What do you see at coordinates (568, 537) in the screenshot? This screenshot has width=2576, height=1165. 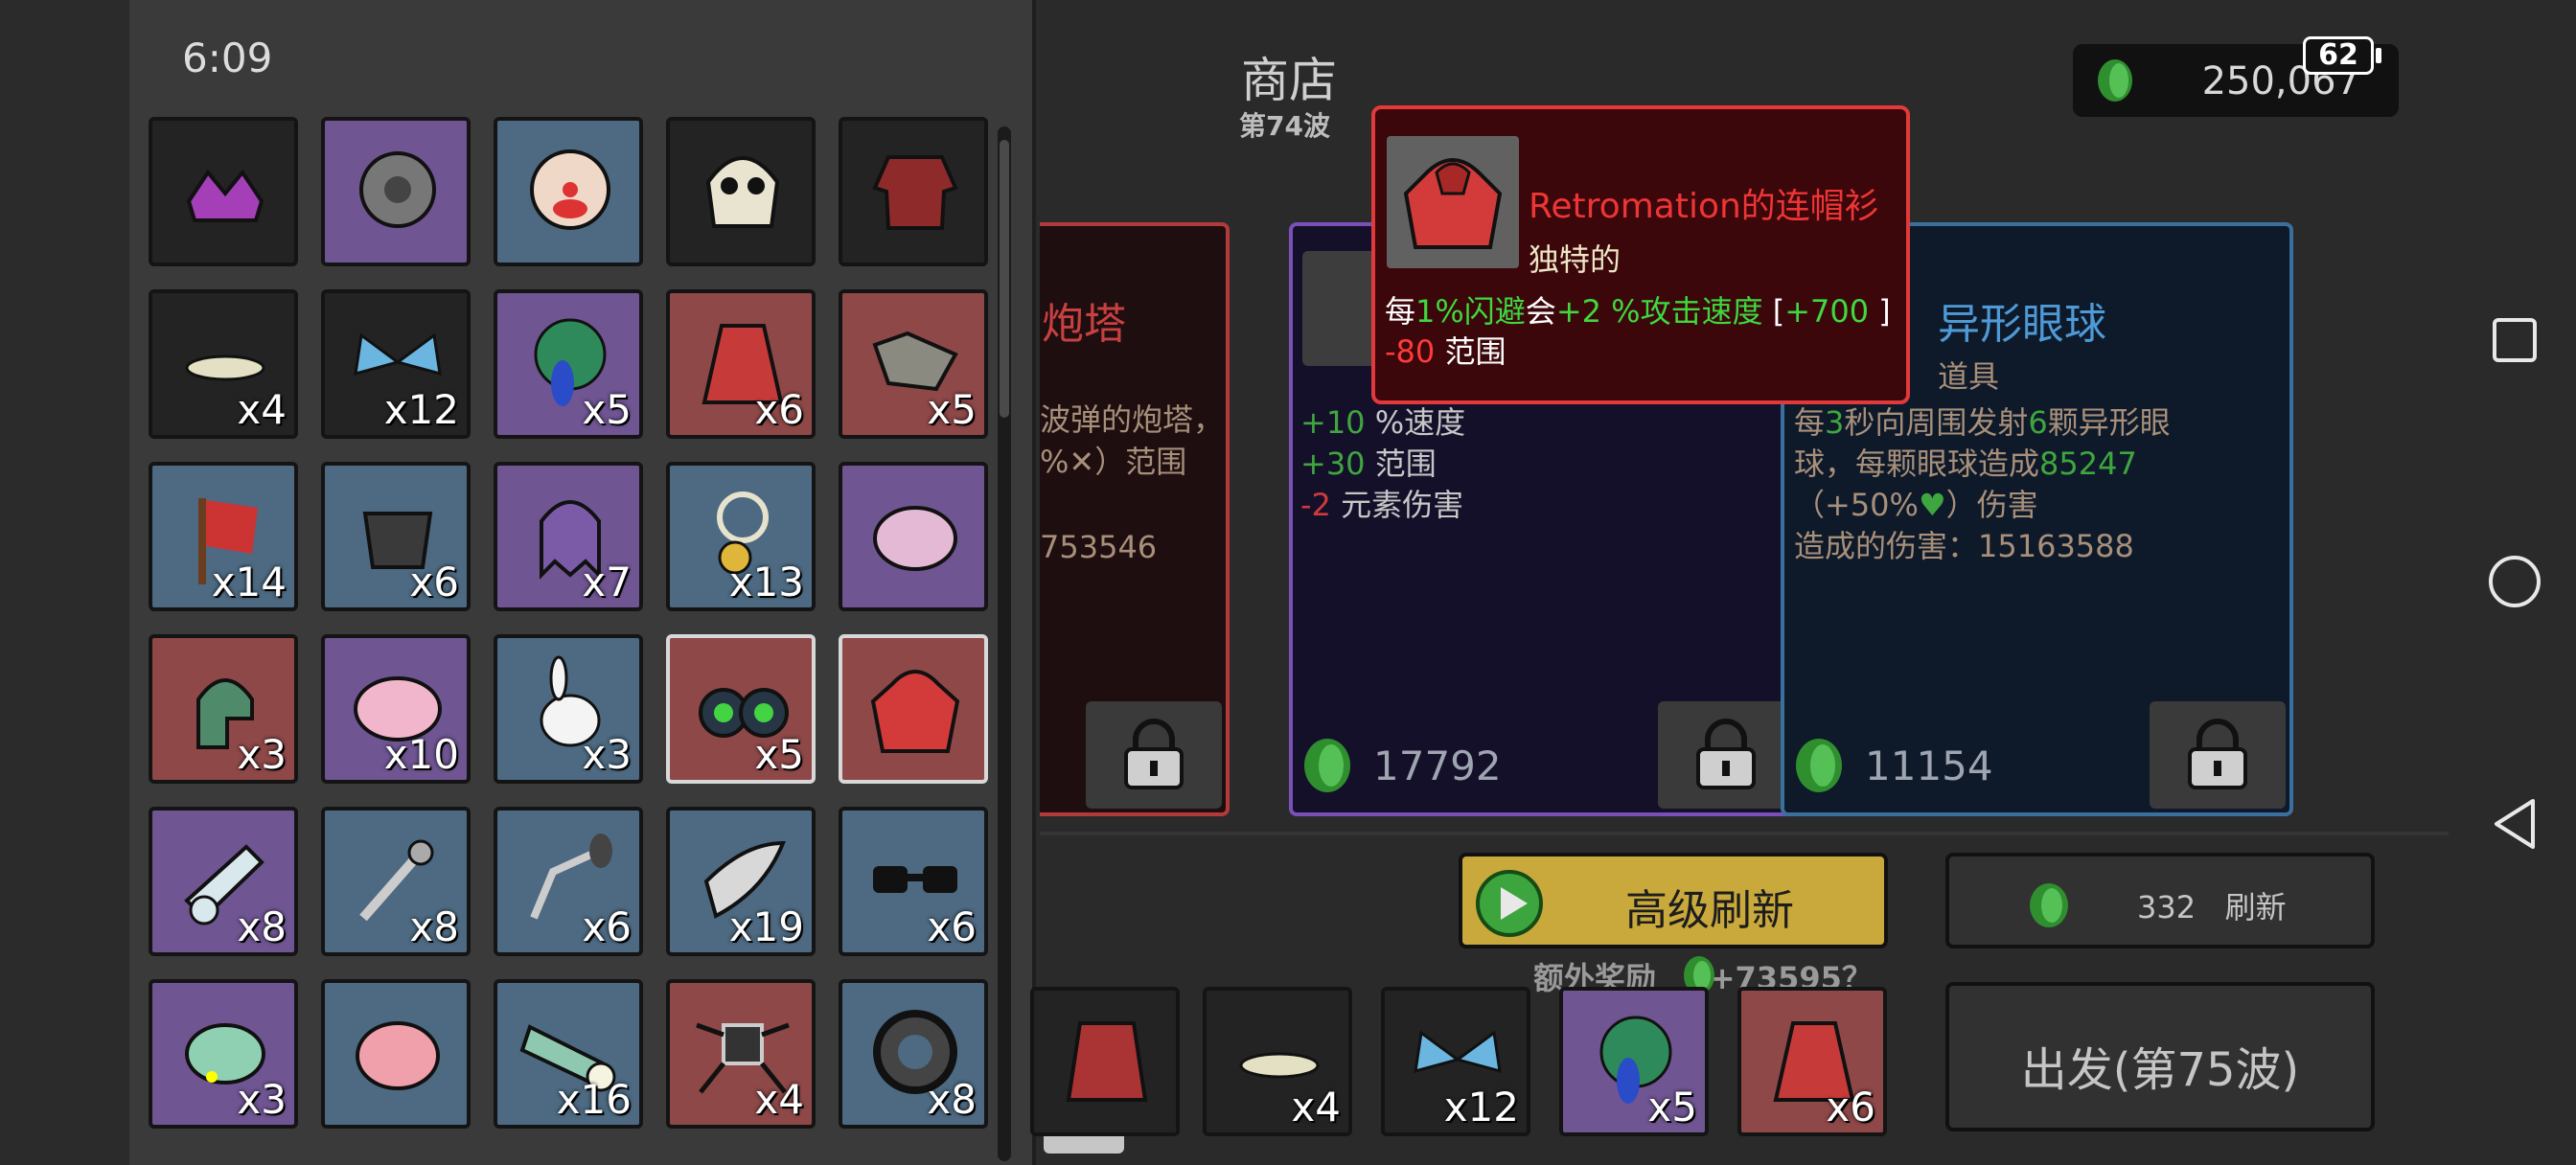 I see `inventory-slot: x7` at bounding box center [568, 537].